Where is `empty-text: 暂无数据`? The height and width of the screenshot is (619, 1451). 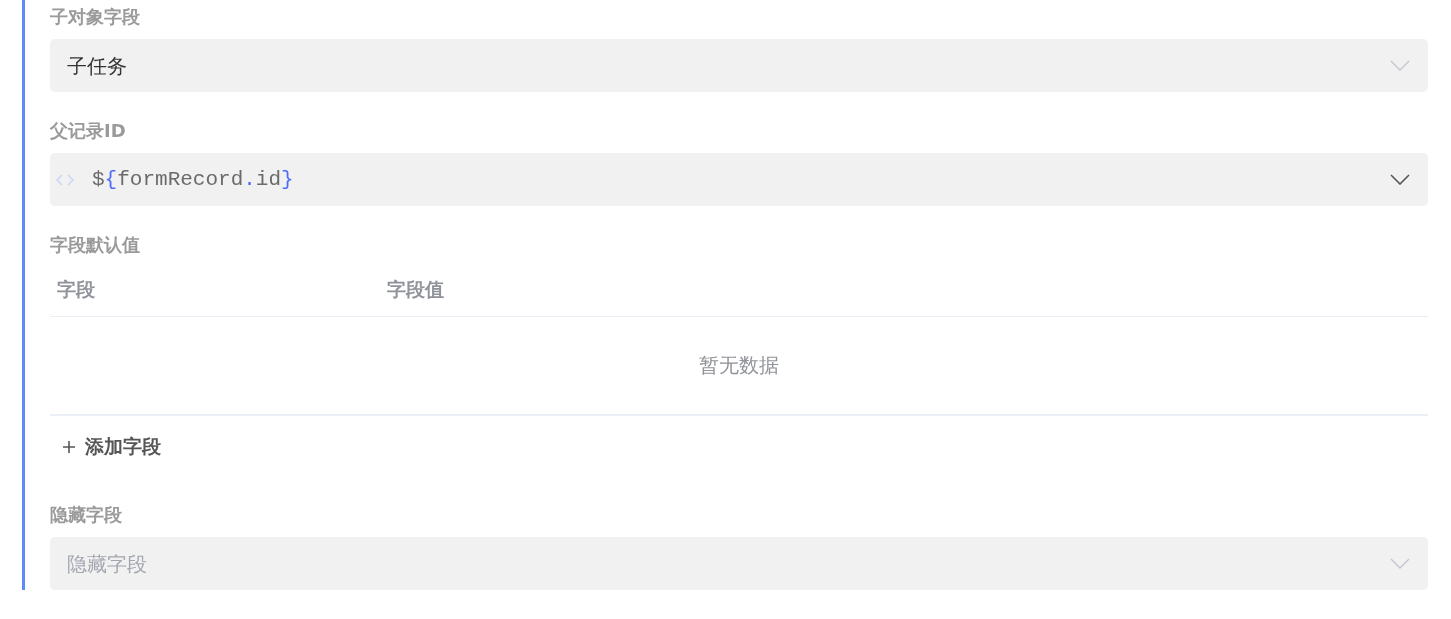 empty-text: 暂无数据 is located at coordinates (739, 365).